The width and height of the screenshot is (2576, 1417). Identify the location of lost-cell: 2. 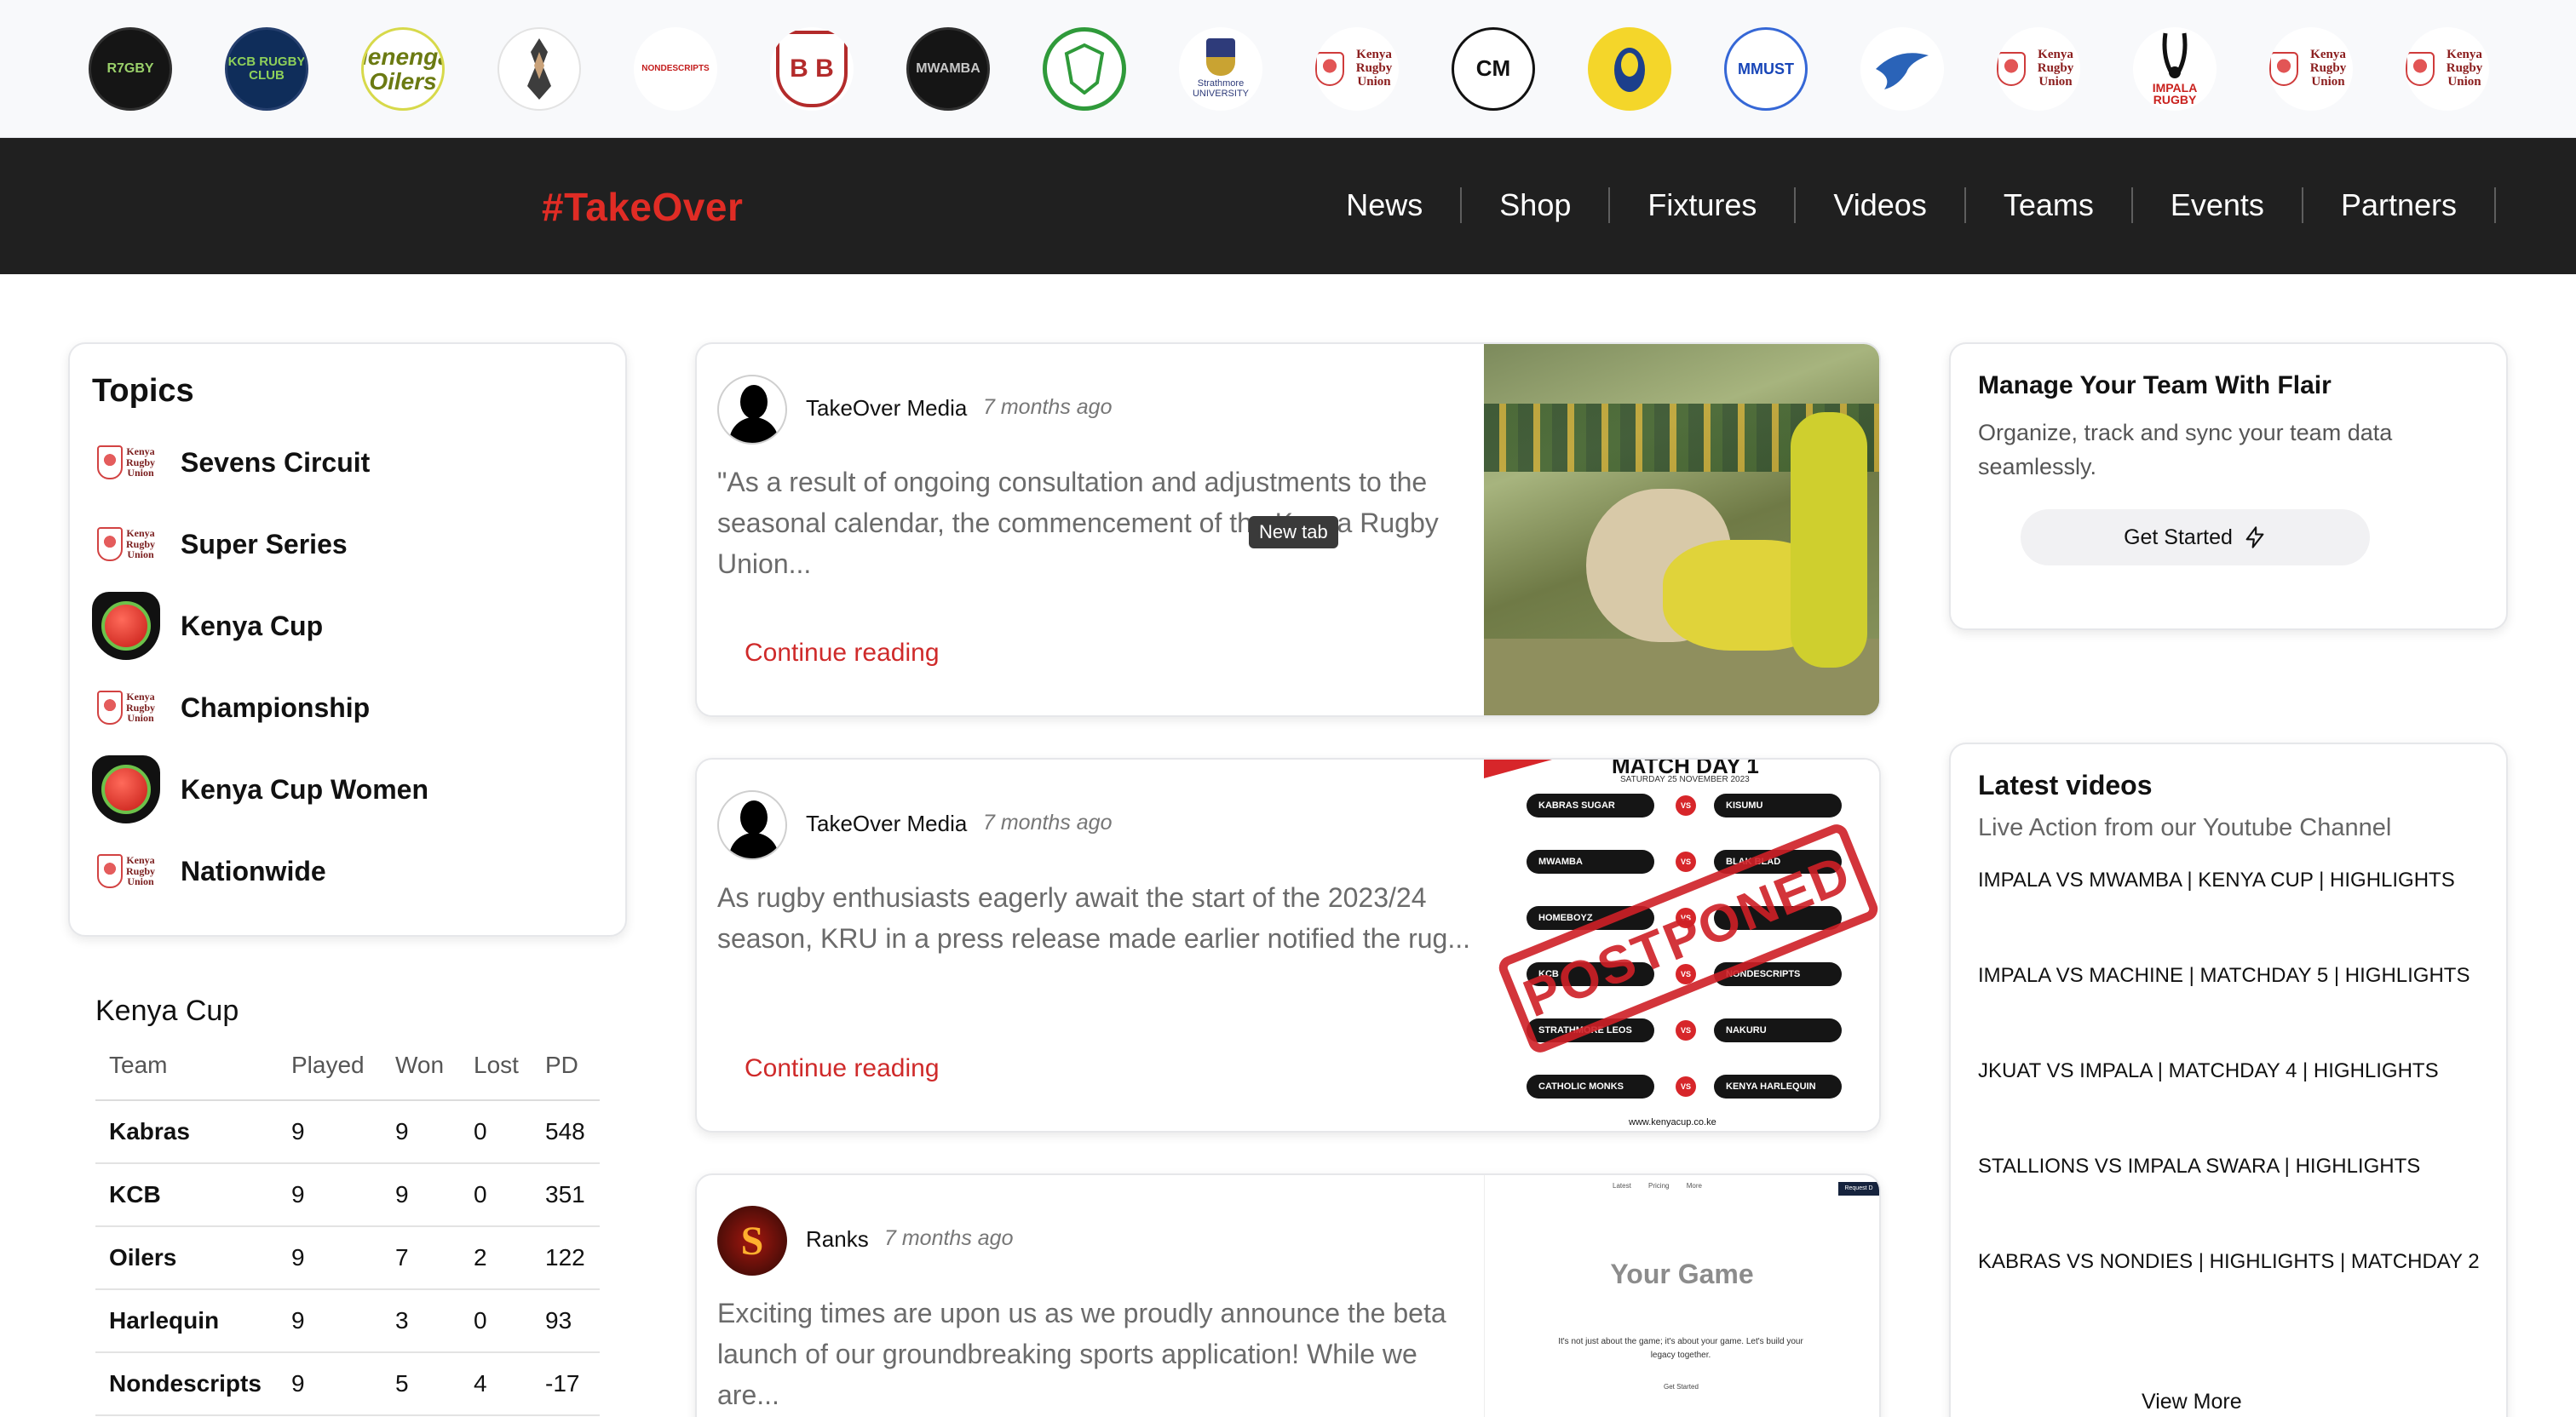
(496, 1258).